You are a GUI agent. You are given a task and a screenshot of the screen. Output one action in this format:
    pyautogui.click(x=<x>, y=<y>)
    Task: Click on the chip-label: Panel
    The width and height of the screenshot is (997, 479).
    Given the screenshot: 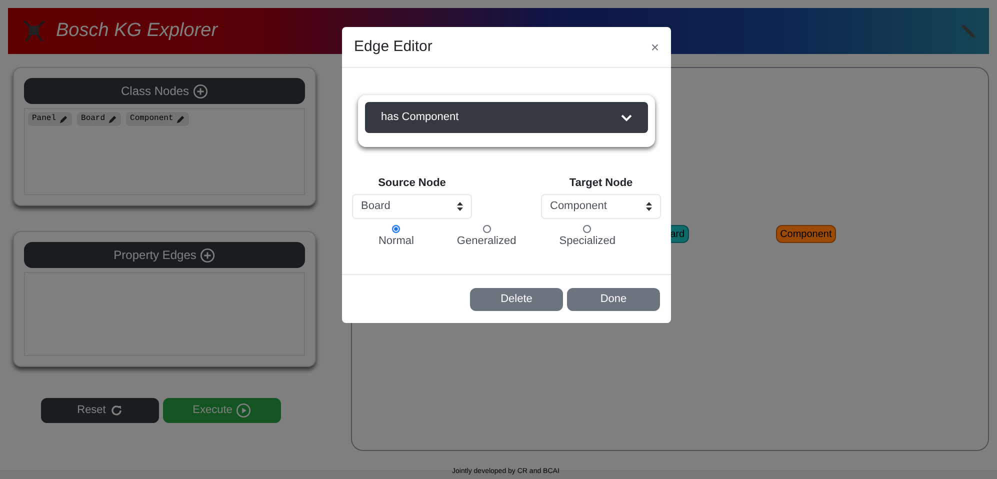 What is the action you would take?
    pyautogui.click(x=44, y=119)
    